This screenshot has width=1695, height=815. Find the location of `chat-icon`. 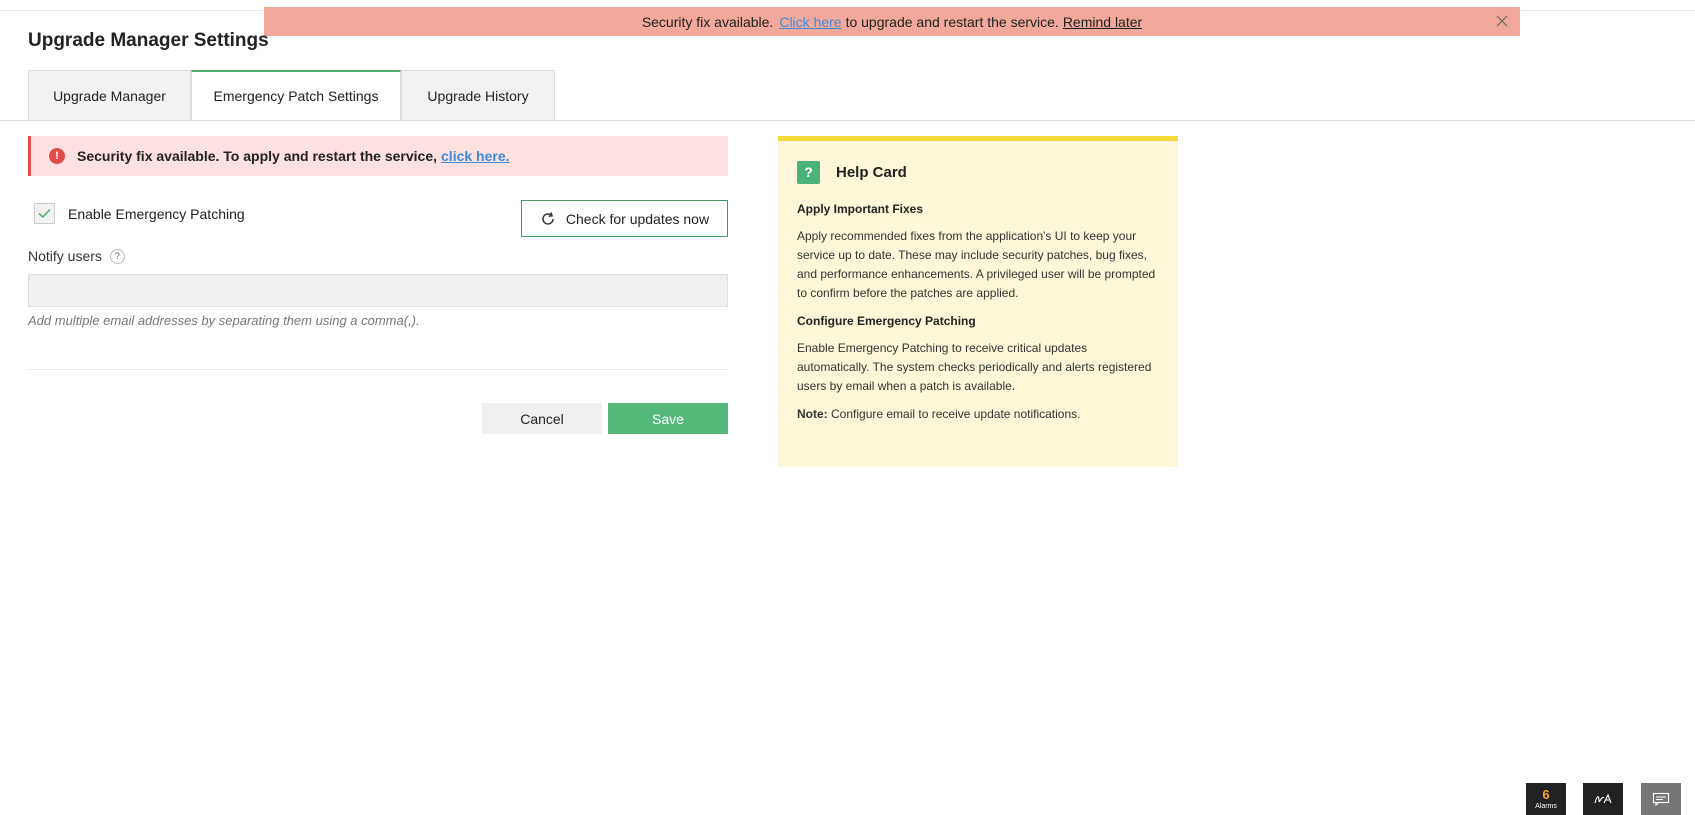

chat-icon is located at coordinates (1661, 799).